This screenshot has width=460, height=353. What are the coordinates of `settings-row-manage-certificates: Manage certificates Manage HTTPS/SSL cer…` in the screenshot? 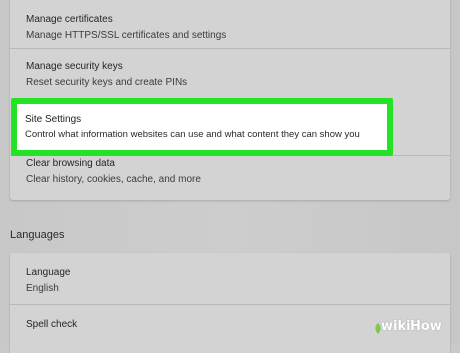 It's located at (230, 23).